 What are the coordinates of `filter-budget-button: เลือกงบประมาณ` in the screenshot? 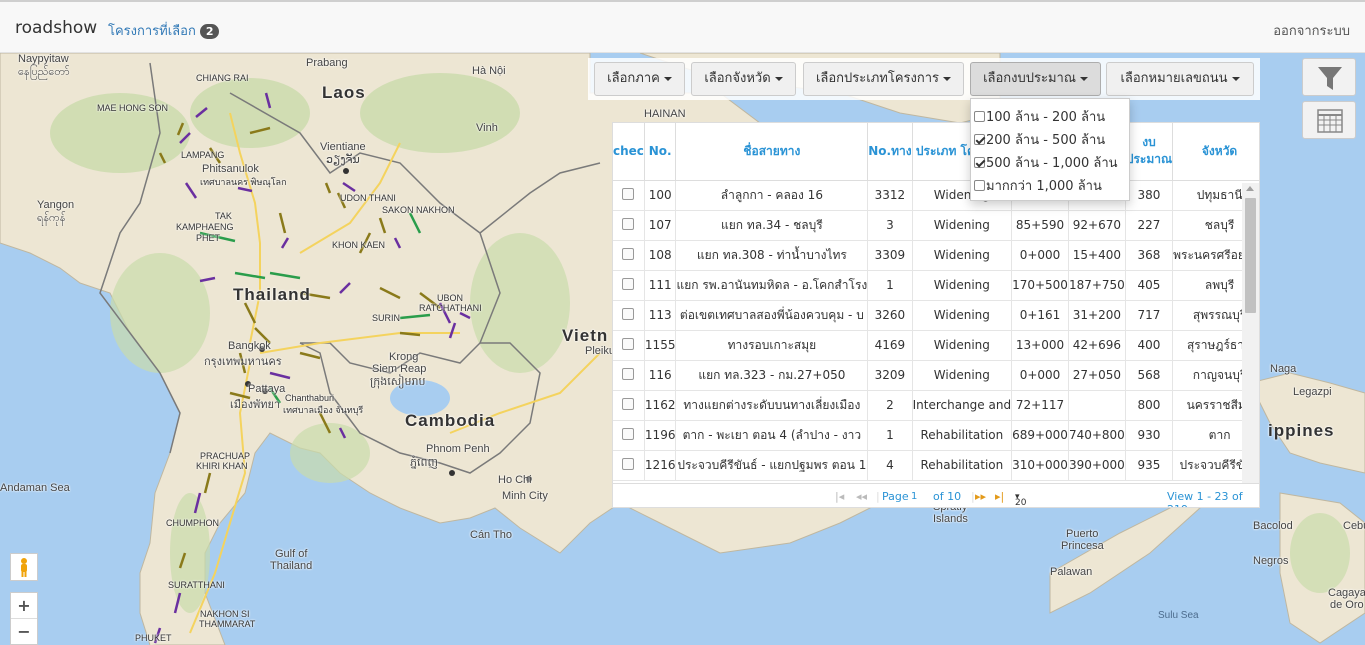 It's located at (1035, 79).